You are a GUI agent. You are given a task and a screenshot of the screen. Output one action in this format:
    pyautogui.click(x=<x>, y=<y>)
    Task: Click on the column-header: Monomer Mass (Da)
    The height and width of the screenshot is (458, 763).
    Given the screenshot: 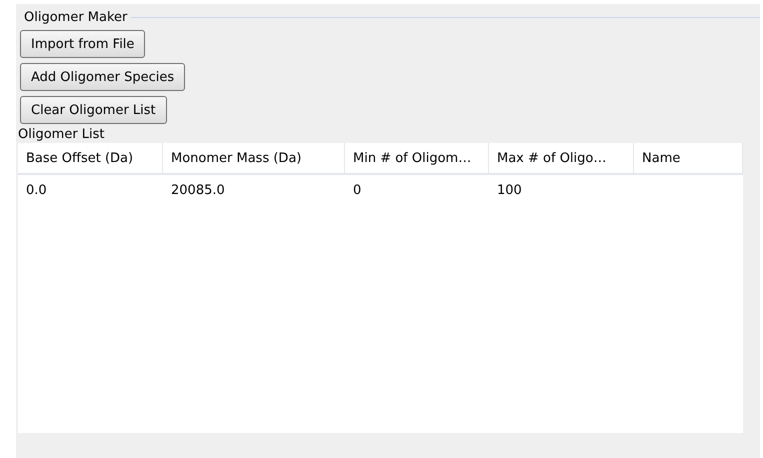 What is the action you would take?
    pyautogui.click(x=254, y=158)
    